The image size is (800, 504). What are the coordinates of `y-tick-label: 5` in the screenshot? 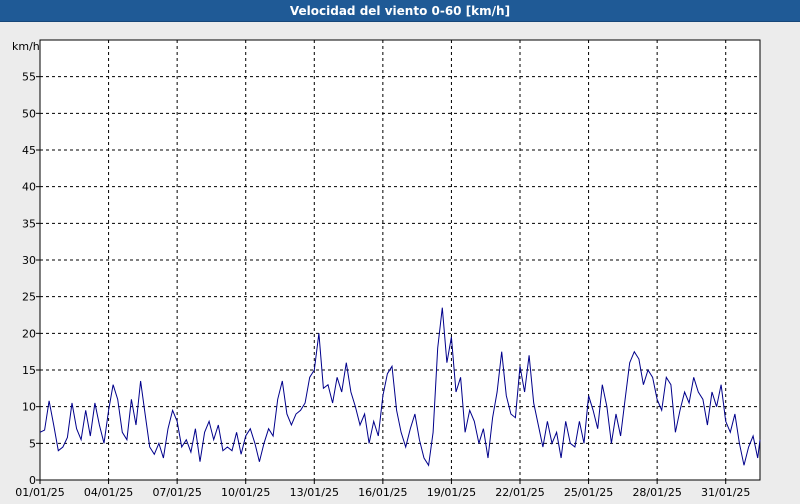 It's located at (32, 443).